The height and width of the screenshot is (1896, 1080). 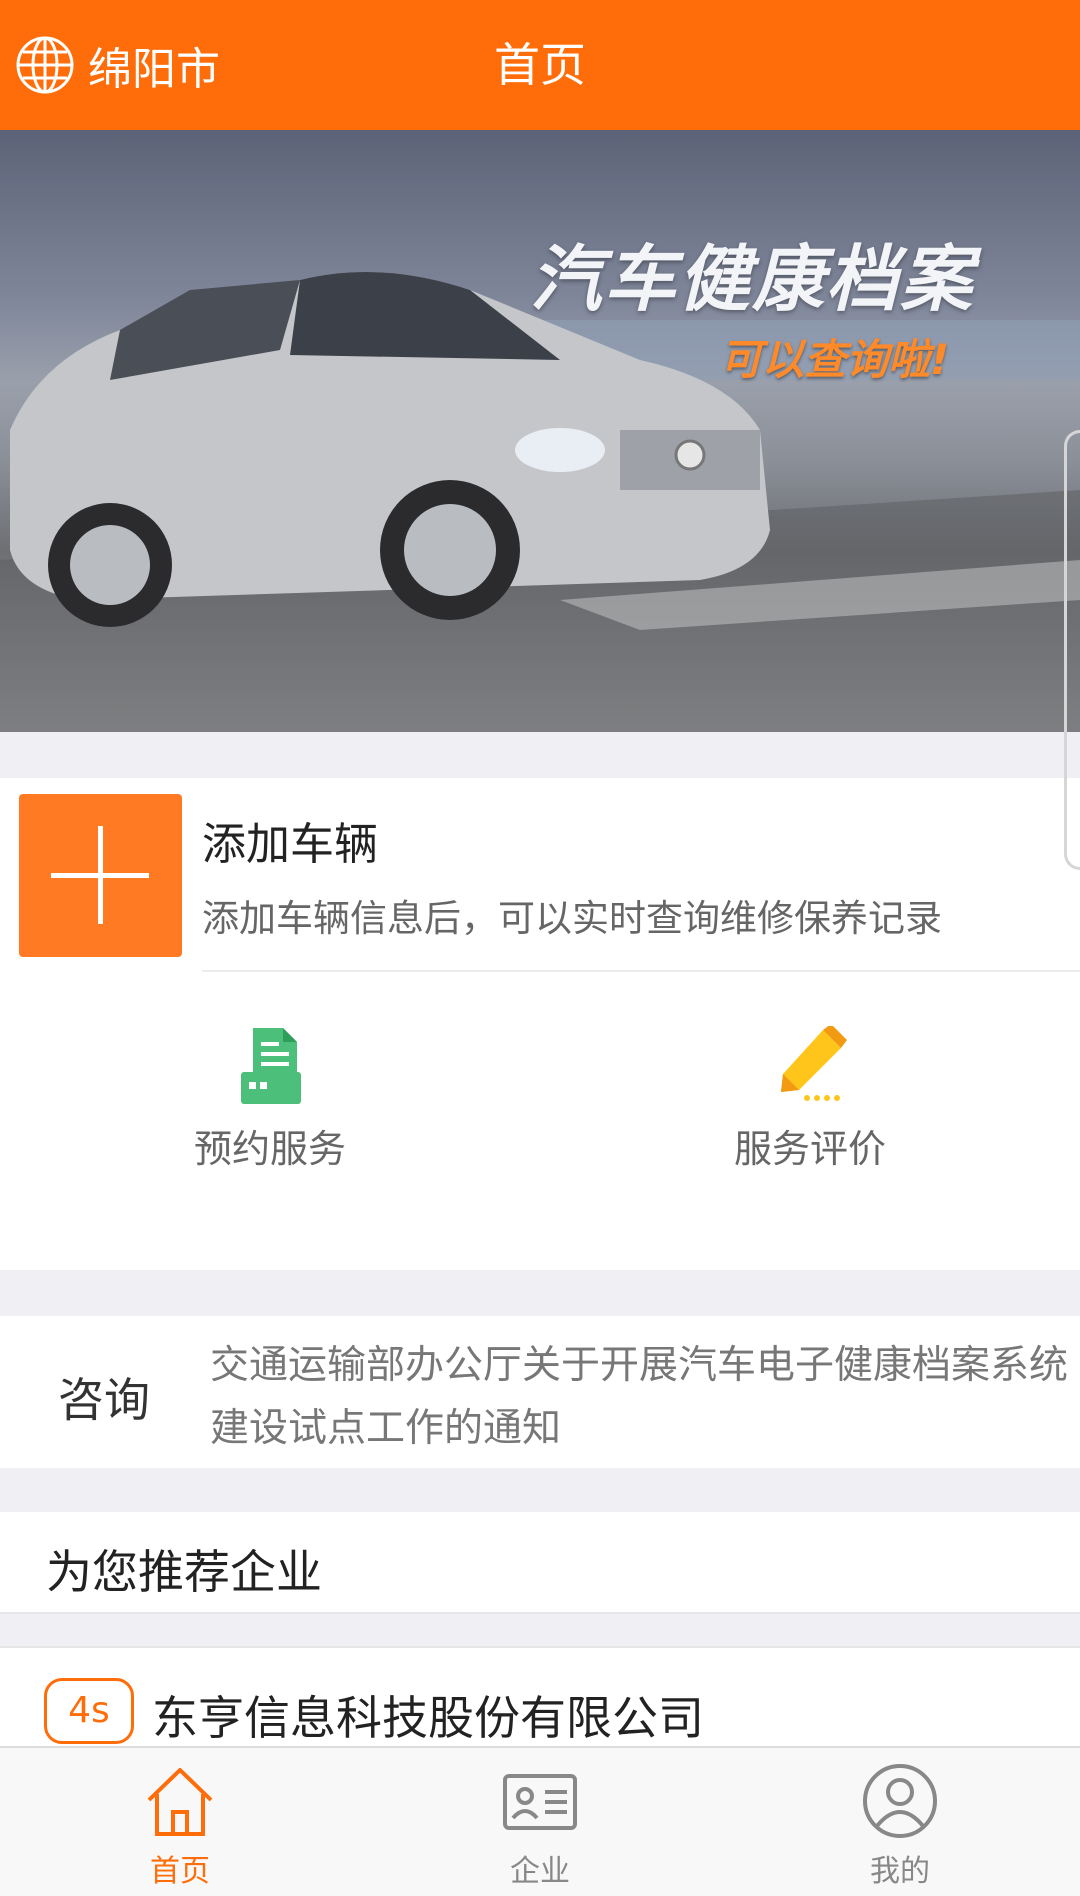 What do you see at coordinates (835, 359) in the screenshot?
I see `banner-subline: 可以查询啦!` at bounding box center [835, 359].